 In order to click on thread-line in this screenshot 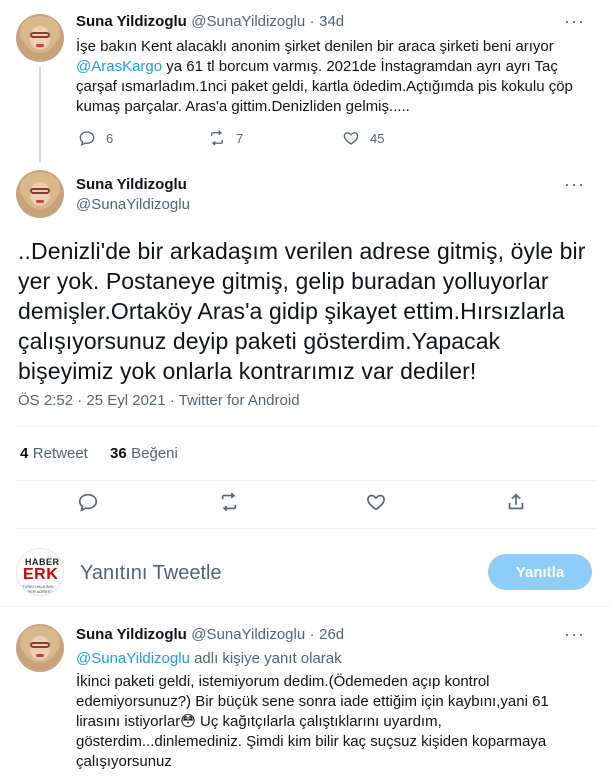, I will do `click(40, 114)`.